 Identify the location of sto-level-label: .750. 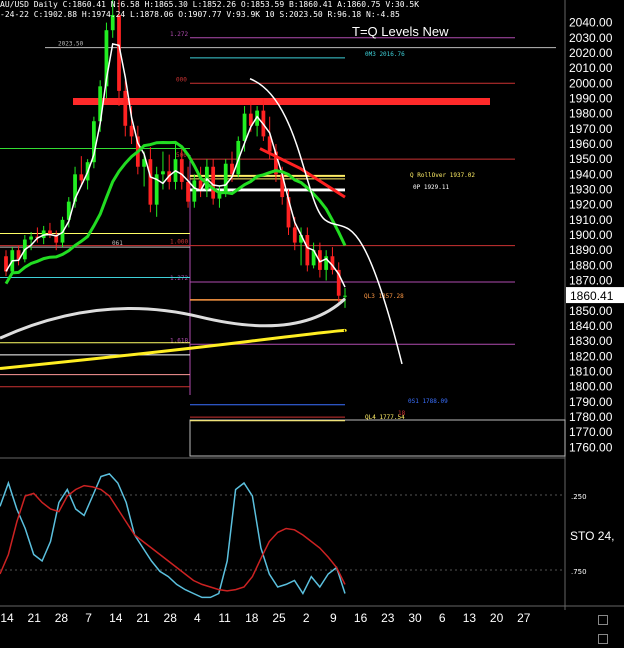
(579, 572).